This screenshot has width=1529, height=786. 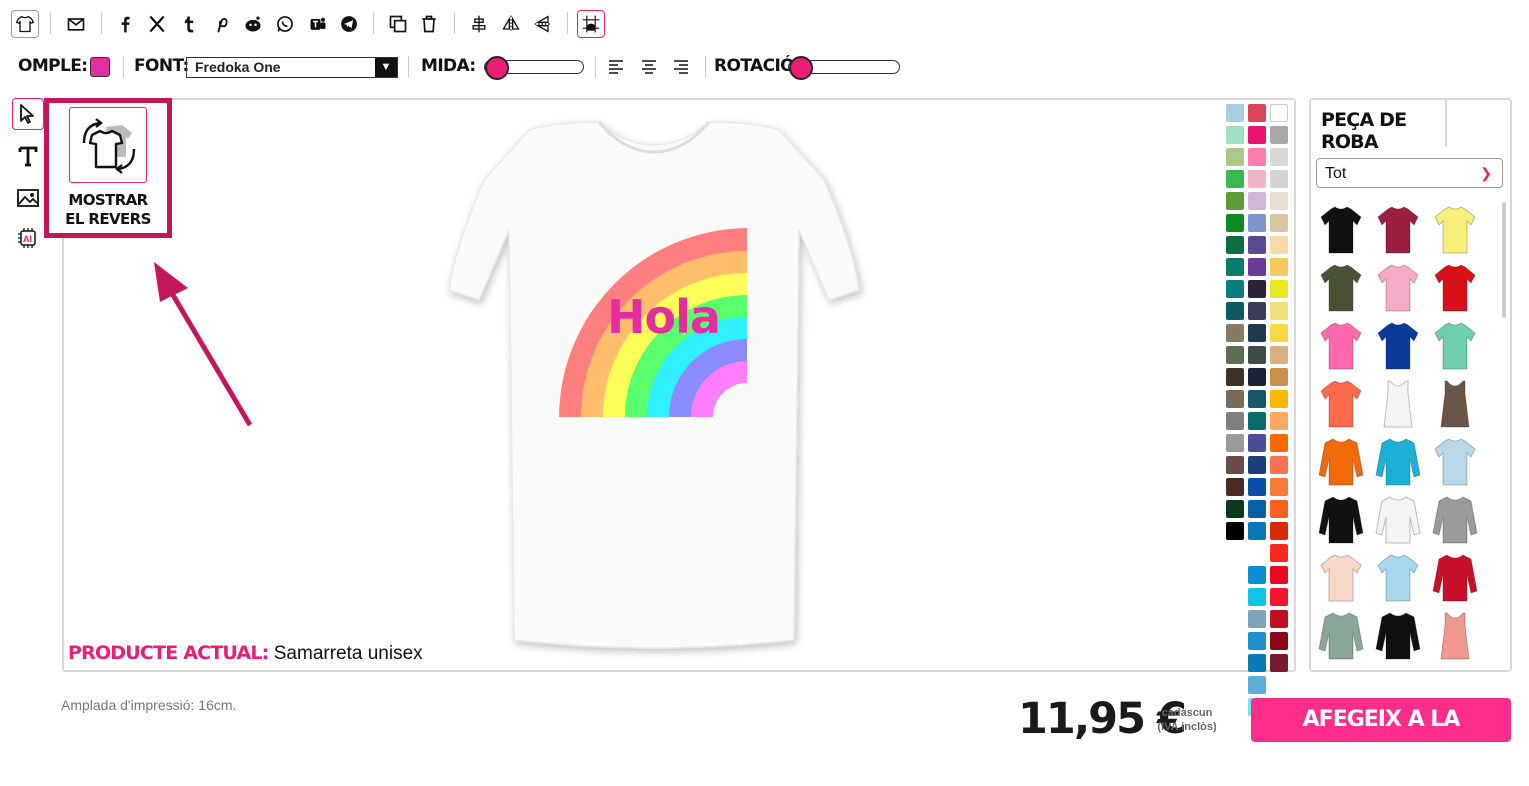 I want to click on align-center-icon, so click(x=479, y=24).